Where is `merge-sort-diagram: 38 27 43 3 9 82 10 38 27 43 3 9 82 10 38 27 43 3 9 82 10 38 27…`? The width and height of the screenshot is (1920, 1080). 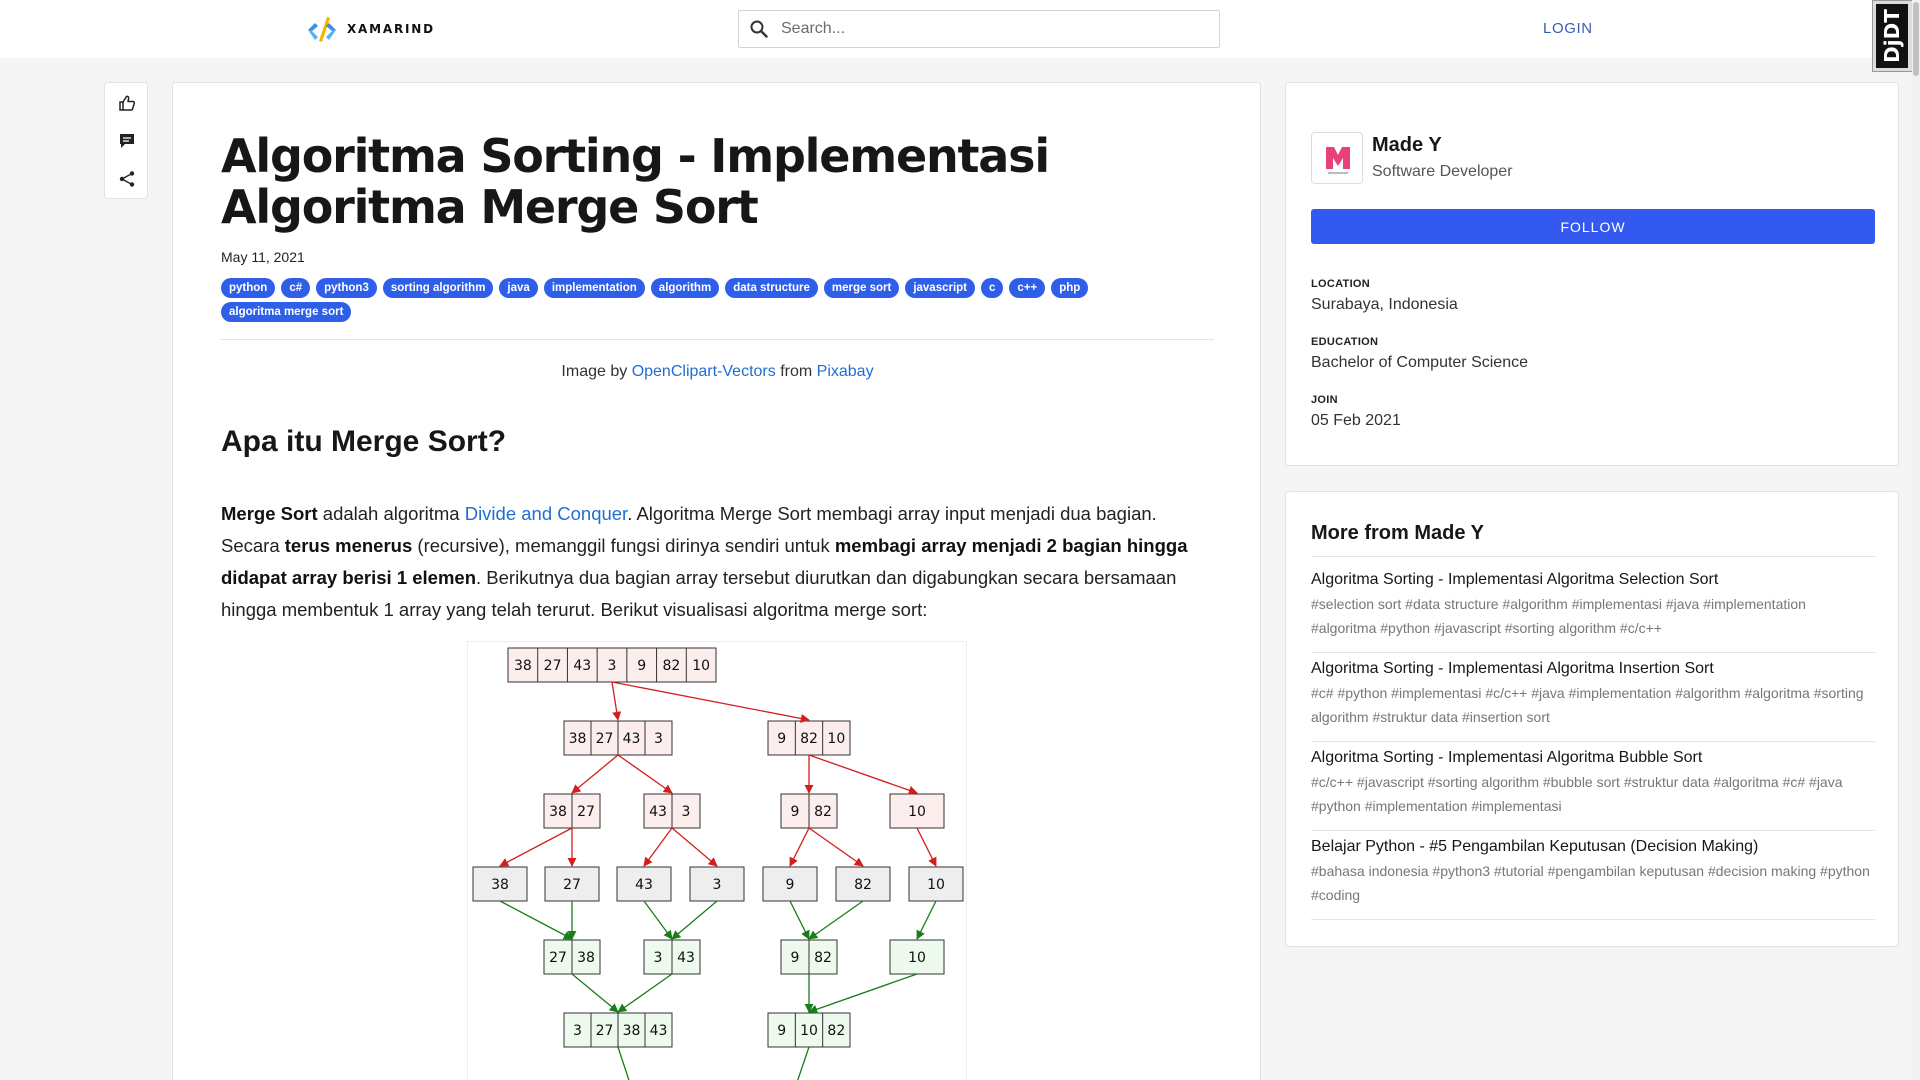 merge-sort-diagram: 38 27 43 3 9 82 10 38 27 43 3 9 82 10 38 27 43 3 9 82 10 38 27… is located at coordinates (717, 860).